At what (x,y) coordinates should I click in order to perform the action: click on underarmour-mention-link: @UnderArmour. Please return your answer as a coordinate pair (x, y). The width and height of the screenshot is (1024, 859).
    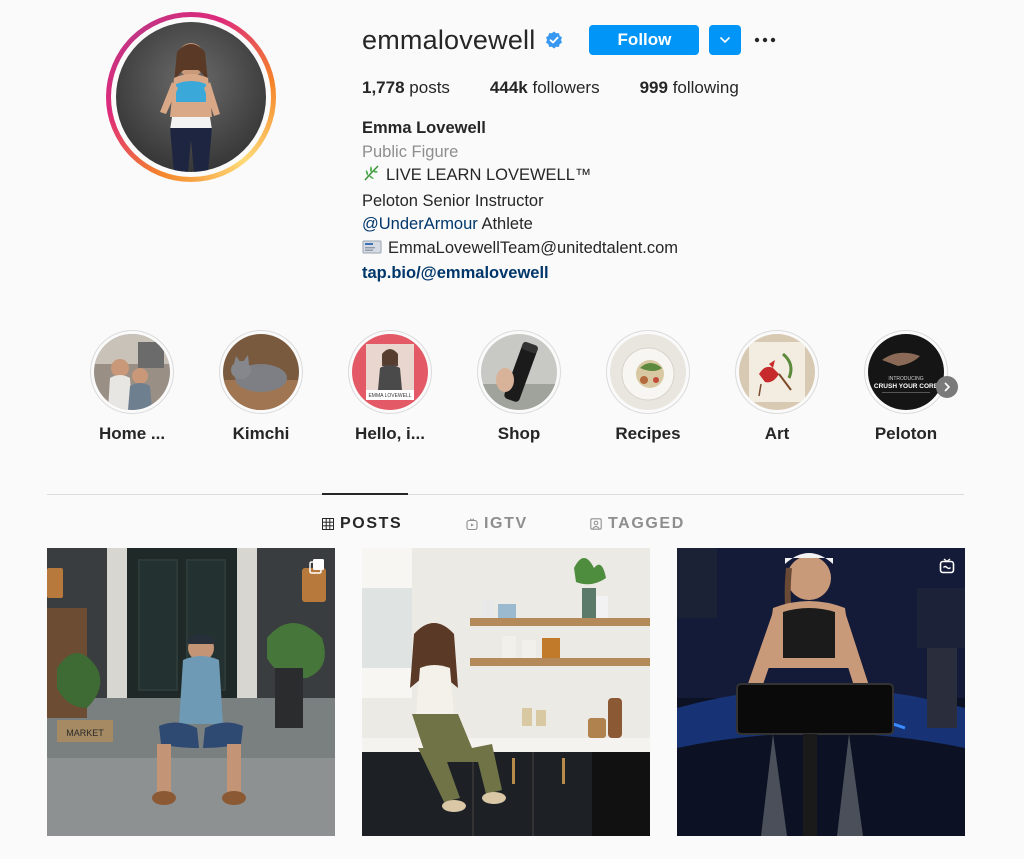
    Looking at the image, I should click on (420, 224).